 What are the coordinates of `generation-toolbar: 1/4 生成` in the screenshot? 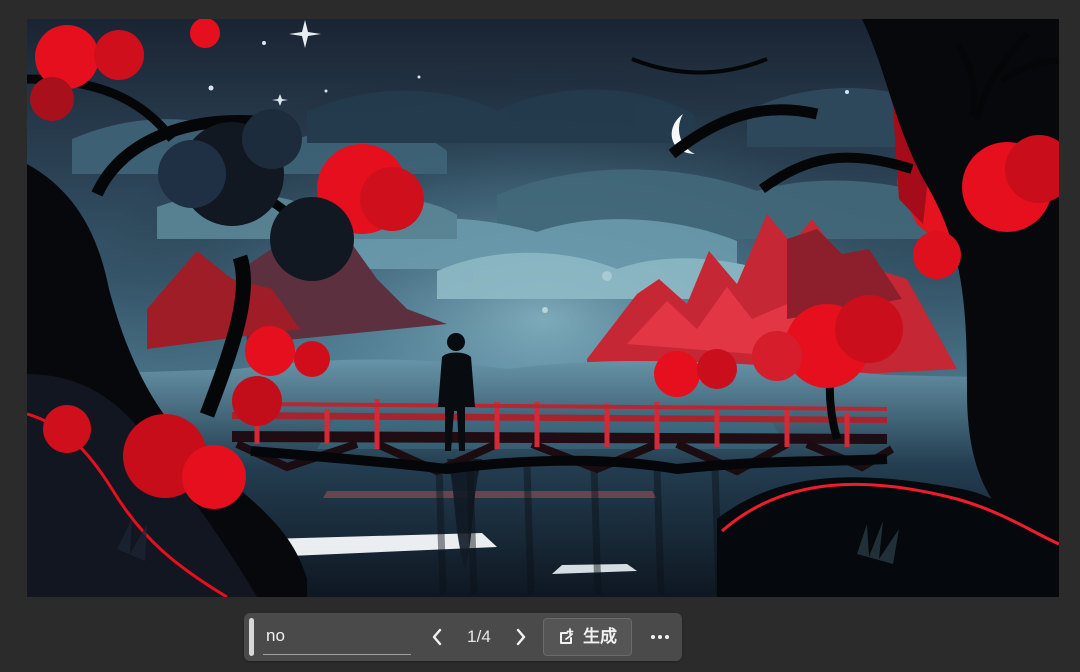 It's located at (463, 637).